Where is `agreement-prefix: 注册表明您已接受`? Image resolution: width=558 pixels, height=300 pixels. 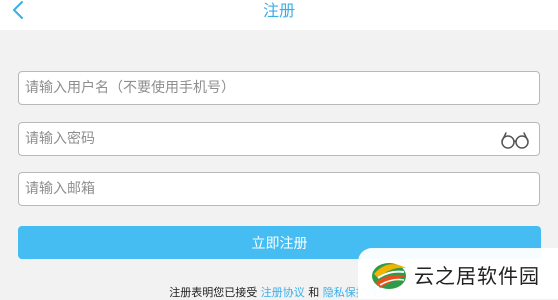
agreement-prefix: 注册表明您已接受 is located at coordinates (213, 292).